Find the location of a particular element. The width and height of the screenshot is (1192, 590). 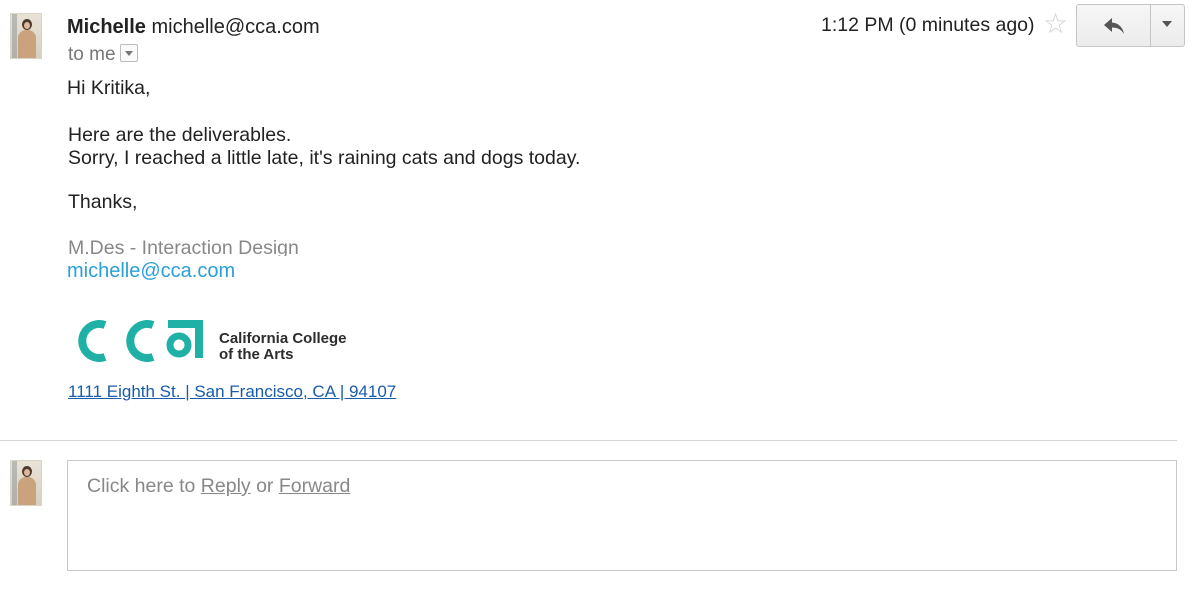

sender-email: michelle@cca.com is located at coordinates (235, 27).